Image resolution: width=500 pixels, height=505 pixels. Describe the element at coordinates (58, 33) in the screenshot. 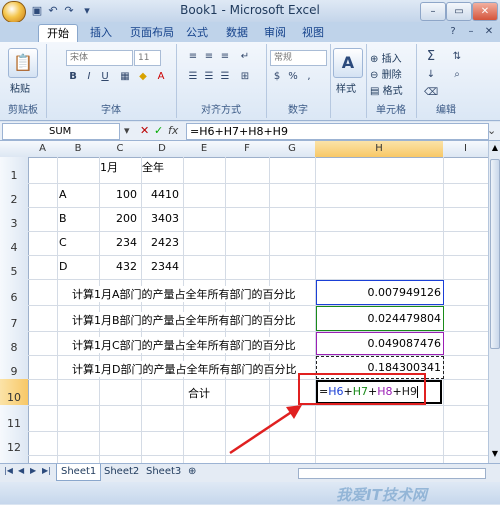

I see `tab-home: 开始` at that location.